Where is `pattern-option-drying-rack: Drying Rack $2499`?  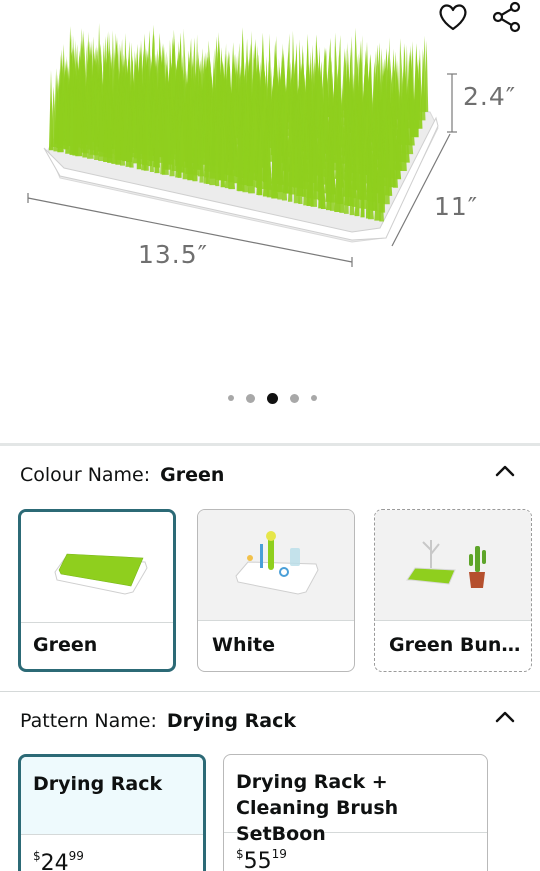
pattern-option-drying-rack: Drying Rack $2499 is located at coordinates (112, 812).